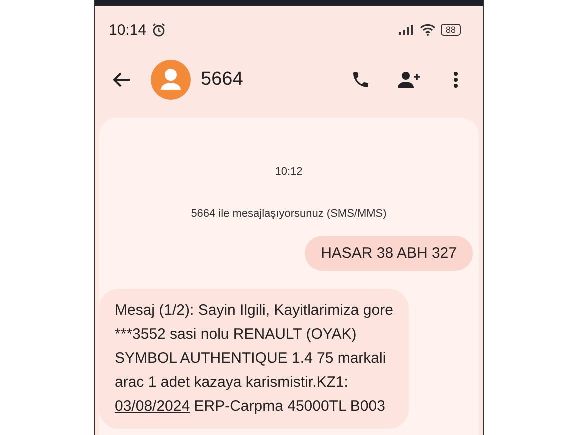 This screenshot has height=435, width=580. Describe the element at coordinates (289, 214) in the screenshot. I see `conversation-info: 5664 ile mesajlaşıyorsunuz (SMS/MMS)` at that location.